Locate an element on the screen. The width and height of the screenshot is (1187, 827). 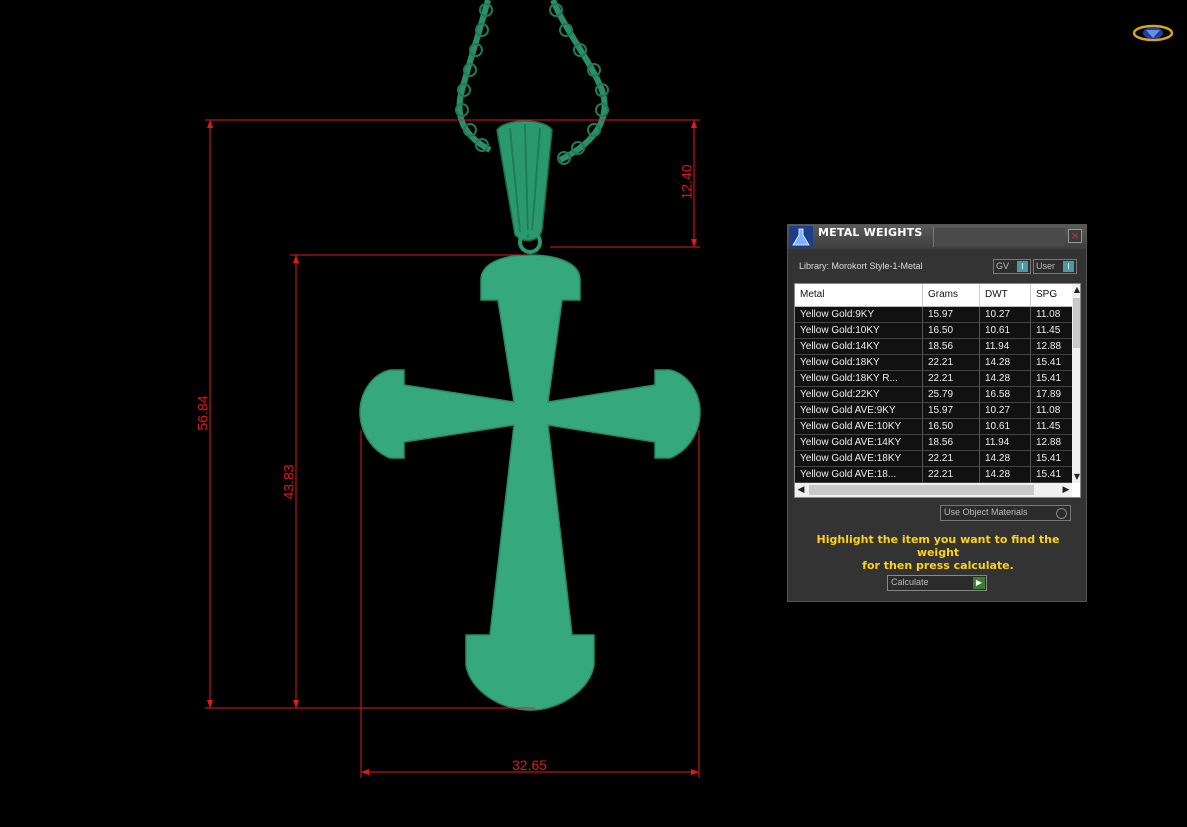
table-row: Yellow Gold AVE:18... 22.21 14.28 15.41 is located at coordinates (933, 475).